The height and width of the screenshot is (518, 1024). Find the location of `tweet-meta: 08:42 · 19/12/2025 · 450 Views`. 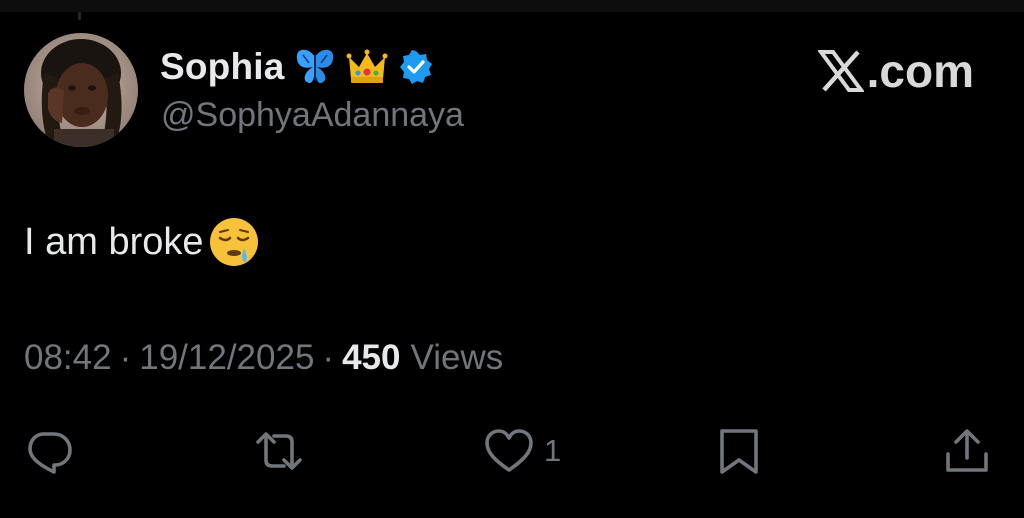

tweet-meta: 08:42 · 19/12/2025 · 450 Views is located at coordinates (263, 358).